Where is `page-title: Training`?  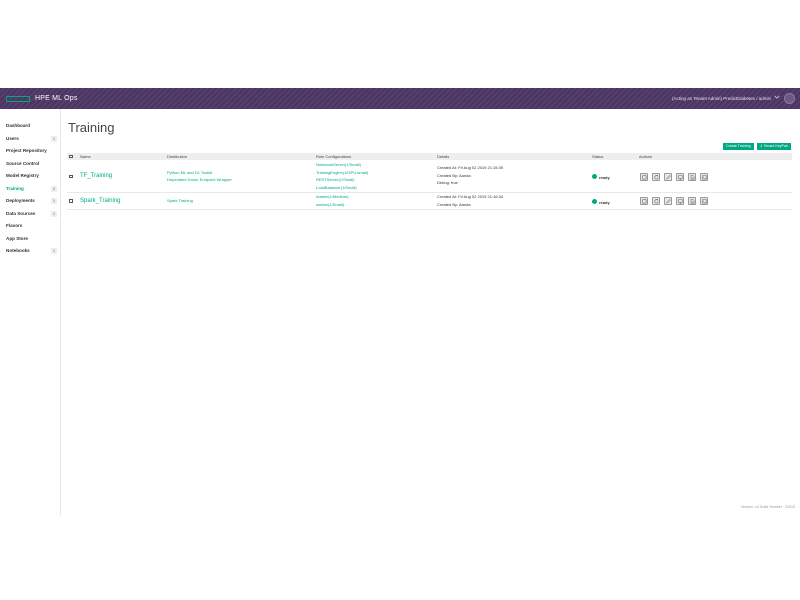
page-title: Training is located at coordinates (91, 127).